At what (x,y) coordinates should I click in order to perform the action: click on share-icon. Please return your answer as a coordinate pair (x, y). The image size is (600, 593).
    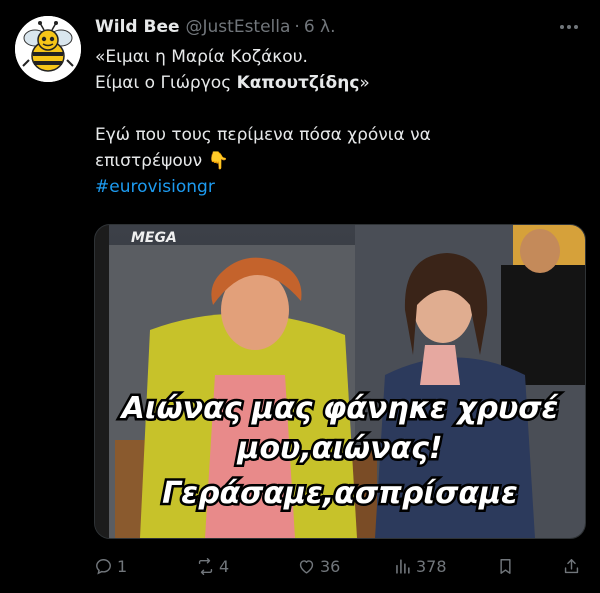
    Looking at the image, I should click on (571, 565).